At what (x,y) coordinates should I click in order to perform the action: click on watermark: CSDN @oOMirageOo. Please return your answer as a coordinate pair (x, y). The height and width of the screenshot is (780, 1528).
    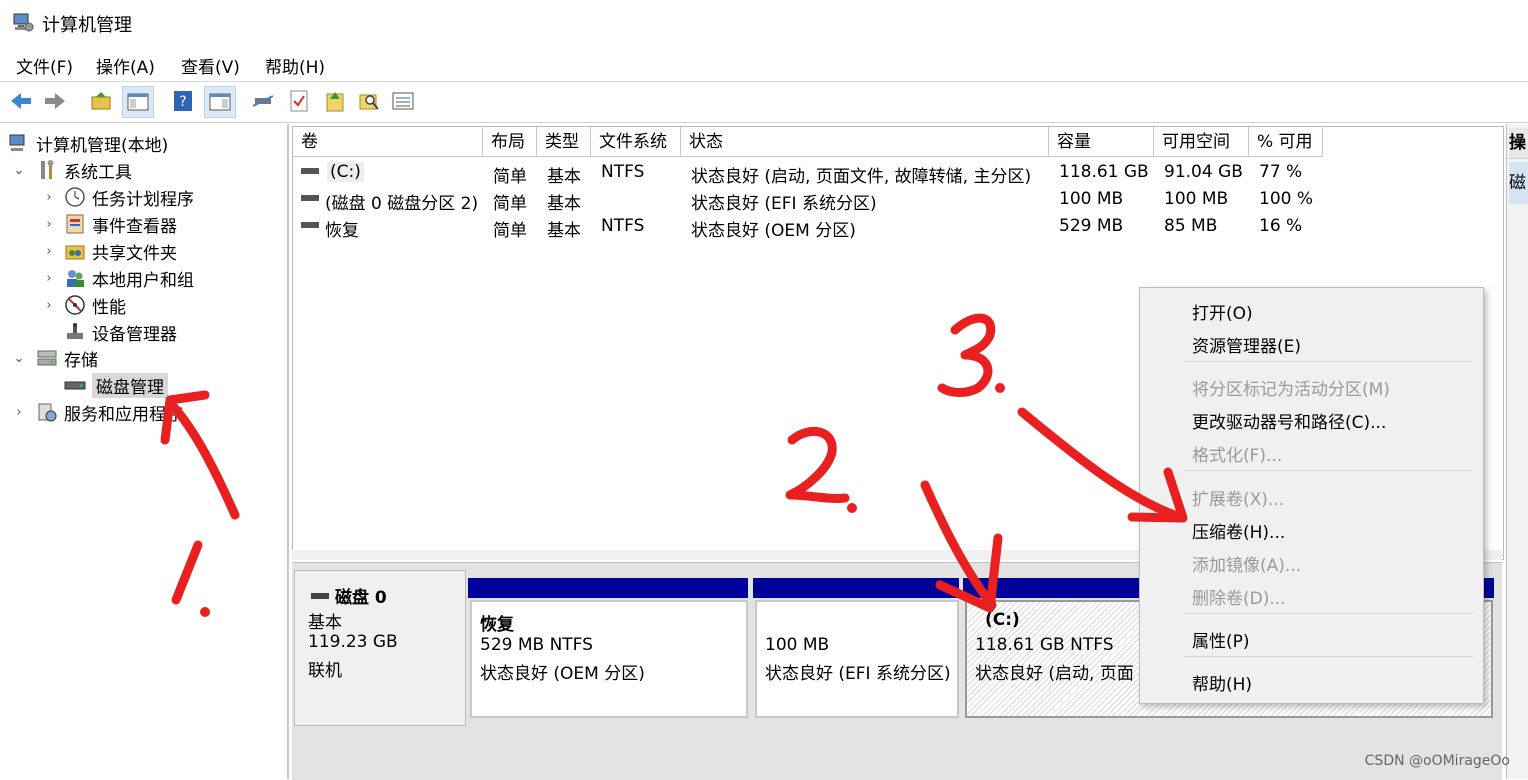
    Looking at the image, I should click on (1437, 761).